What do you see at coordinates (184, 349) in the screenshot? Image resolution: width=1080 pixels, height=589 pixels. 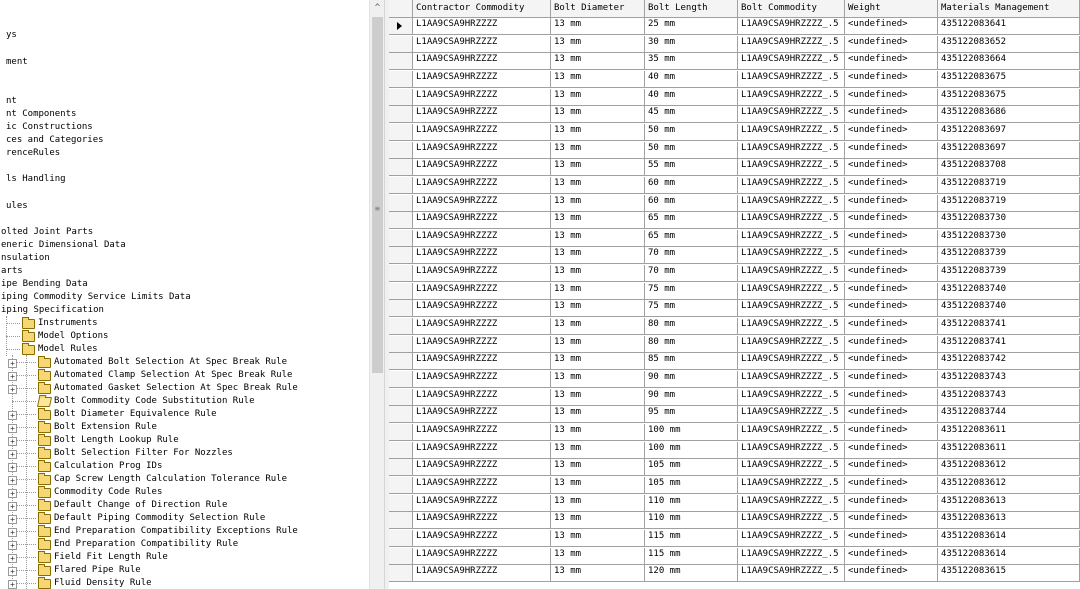 I see `tree-item: Model Rules` at bounding box center [184, 349].